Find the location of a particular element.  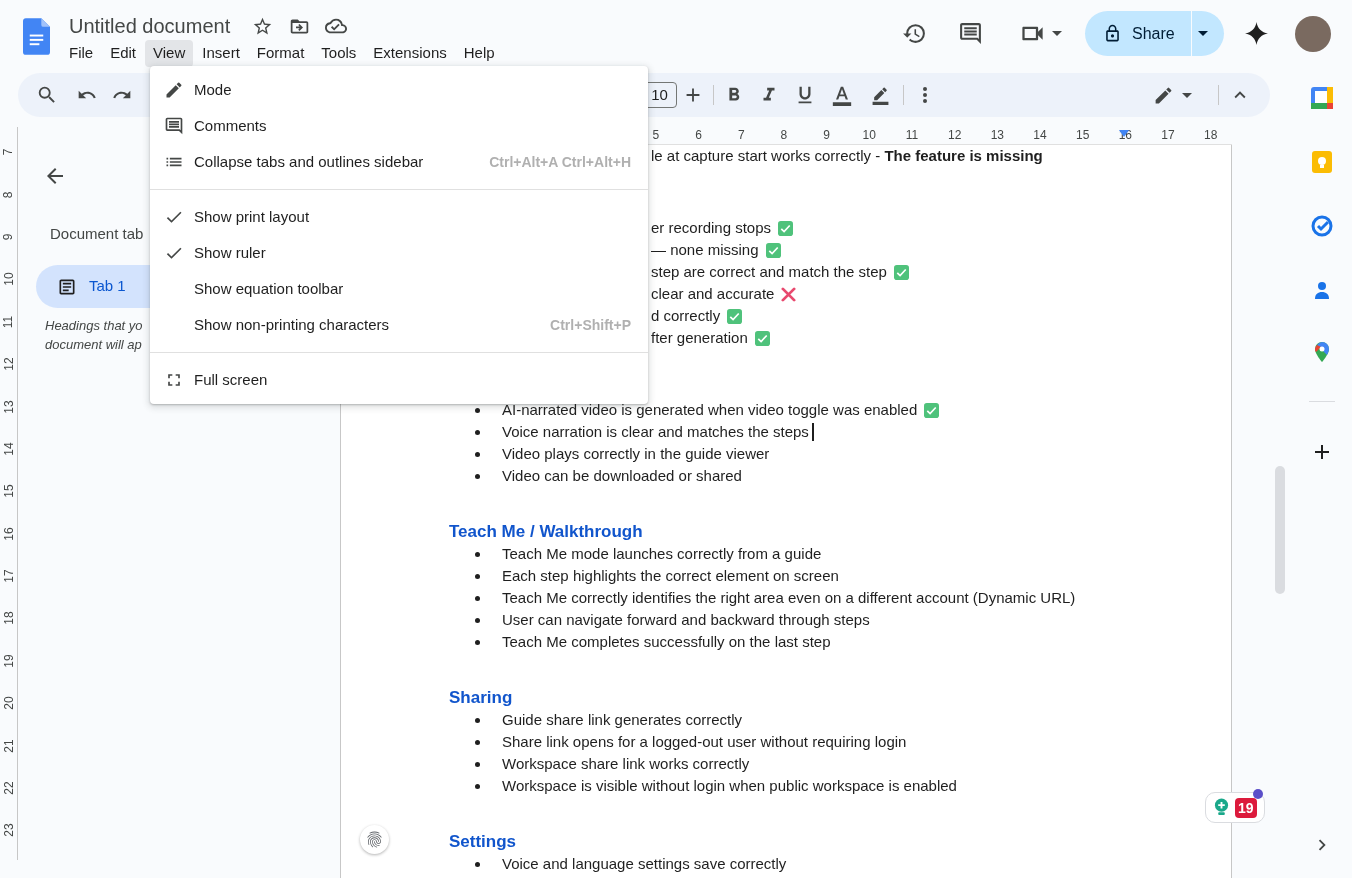

history-icon is located at coordinates (914, 33).